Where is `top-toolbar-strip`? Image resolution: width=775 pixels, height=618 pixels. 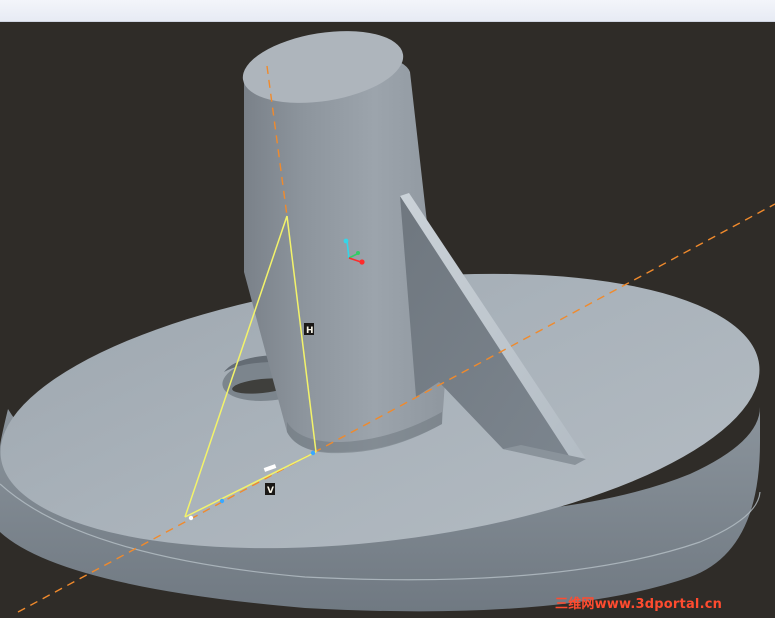 top-toolbar-strip is located at coordinates (387, 11).